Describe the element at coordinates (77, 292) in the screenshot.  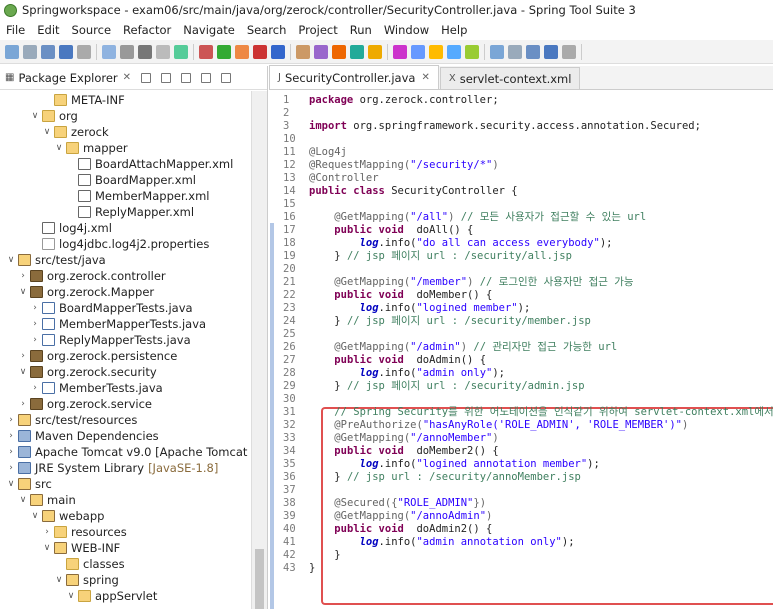
I see `tree-item: ∨ org.zerock.Mapper` at that location.